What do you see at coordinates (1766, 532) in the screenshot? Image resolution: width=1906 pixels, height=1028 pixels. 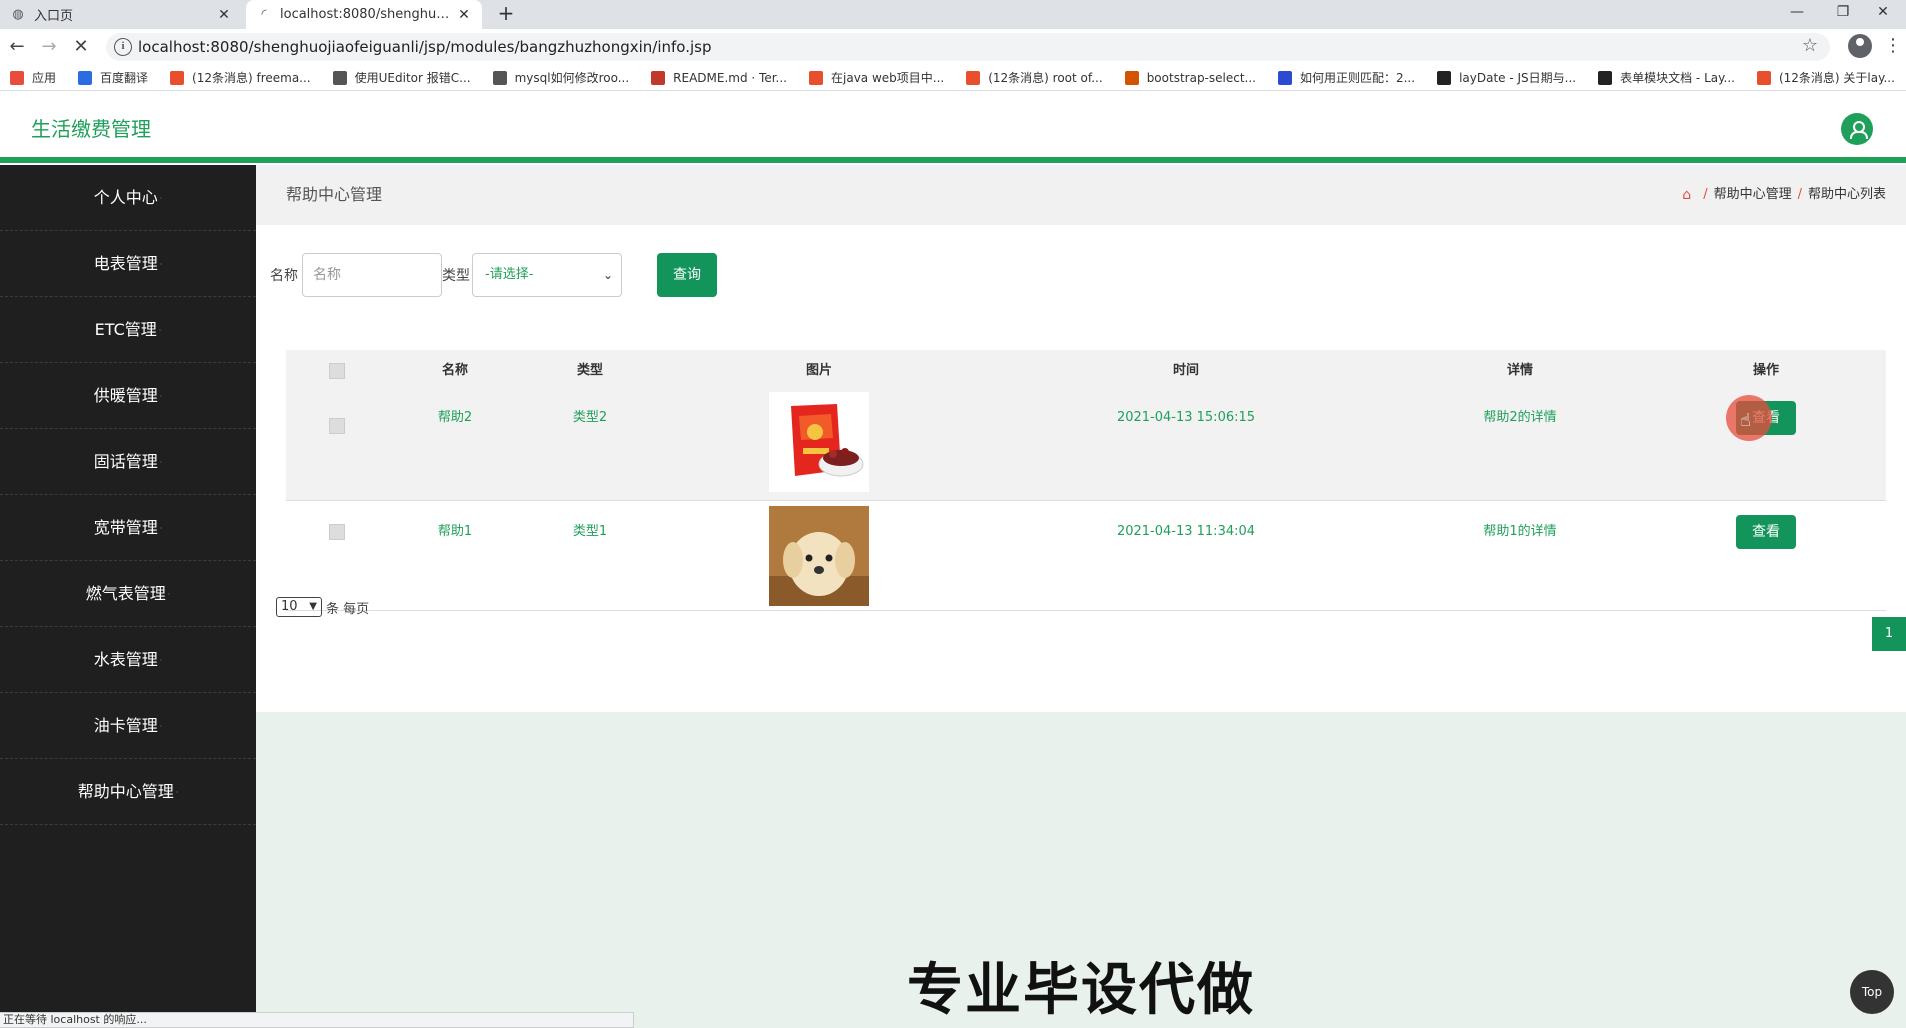 I see `view-button: 查看` at bounding box center [1766, 532].